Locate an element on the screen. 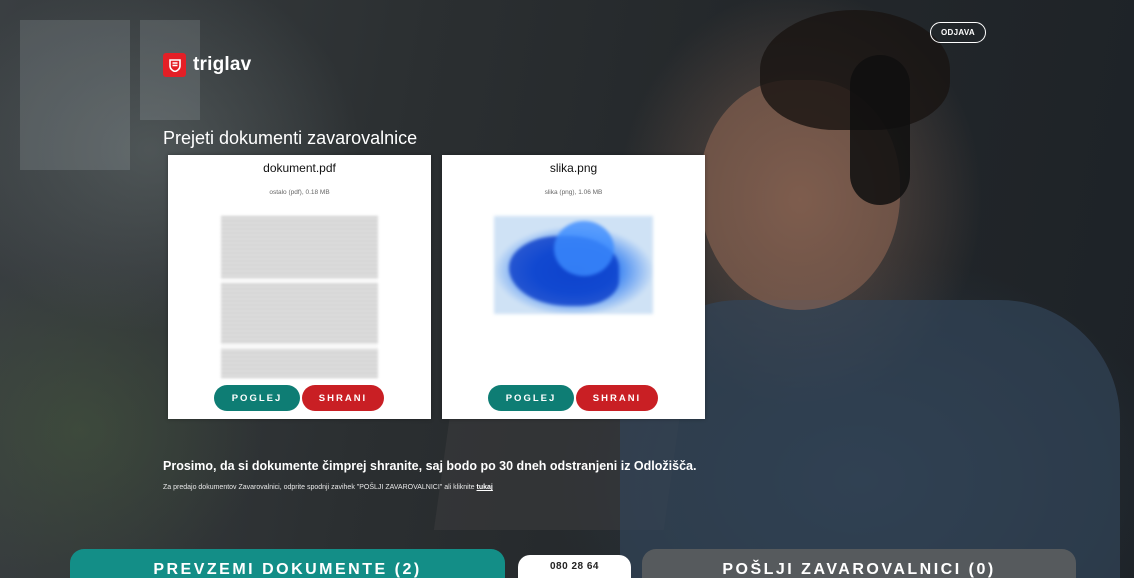 Image resolution: width=1134 pixels, height=578 pixels. send-to-insurer-tab: POŠLJI ZAVAROVALNICI (0) is located at coordinates (859, 563).